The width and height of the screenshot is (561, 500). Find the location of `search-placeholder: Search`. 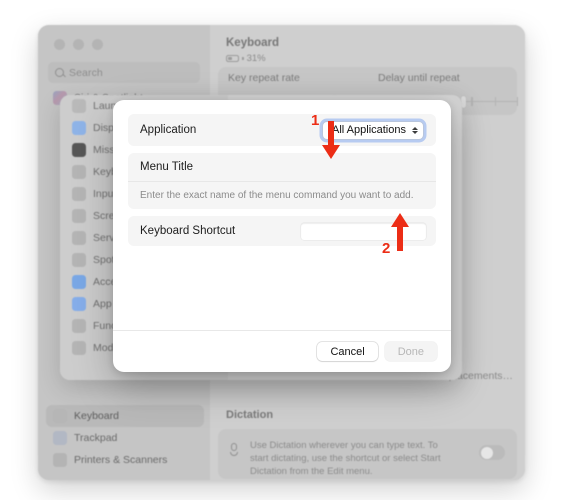

search-placeholder: Search is located at coordinates (86, 72).